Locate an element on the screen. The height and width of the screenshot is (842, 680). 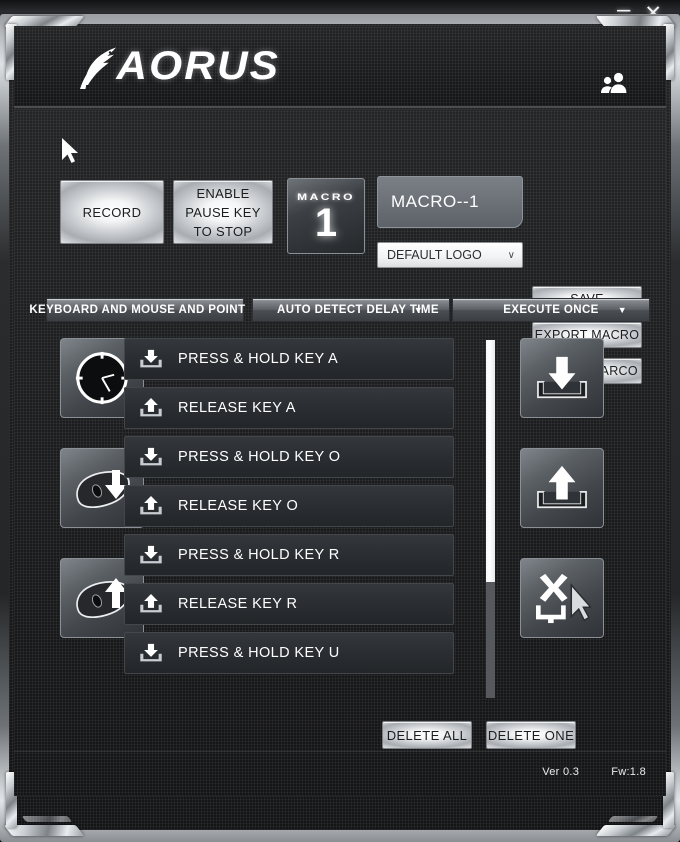
list-item-label: RELEASE KEY R is located at coordinates (238, 604).